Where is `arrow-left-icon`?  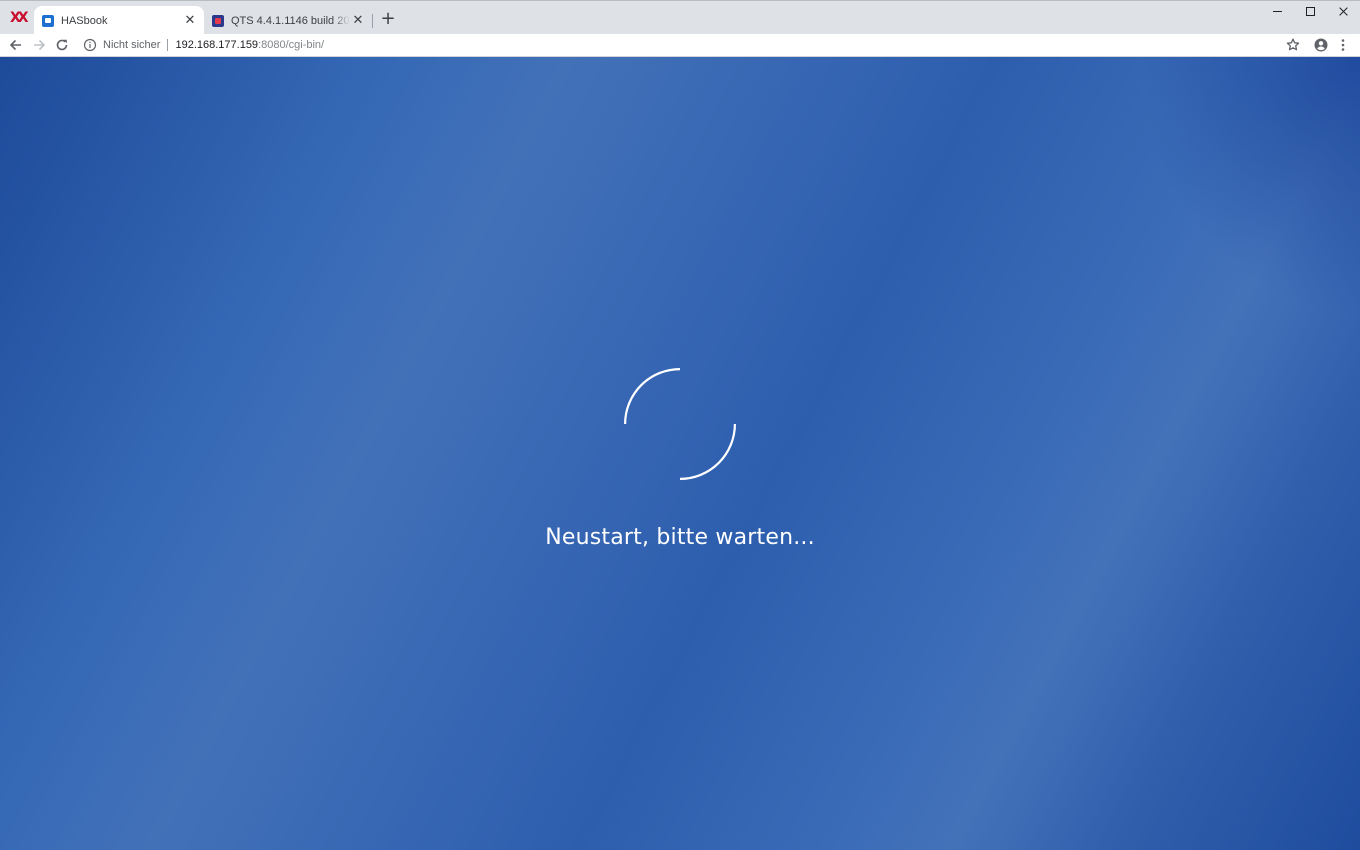 arrow-left-icon is located at coordinates (15, 45).